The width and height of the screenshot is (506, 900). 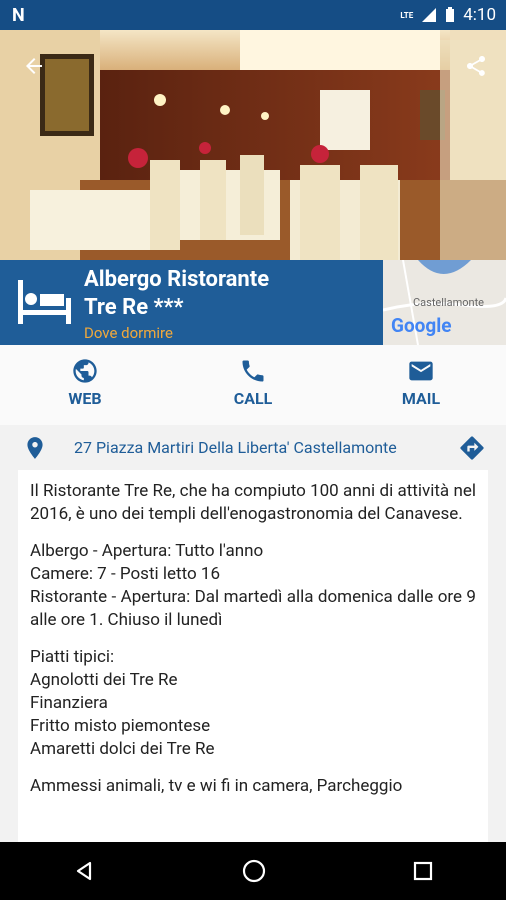 What do you see at coordinates (85, 371) in the screenshot?
I see `globe-icon` at bounding box center [85, 371].